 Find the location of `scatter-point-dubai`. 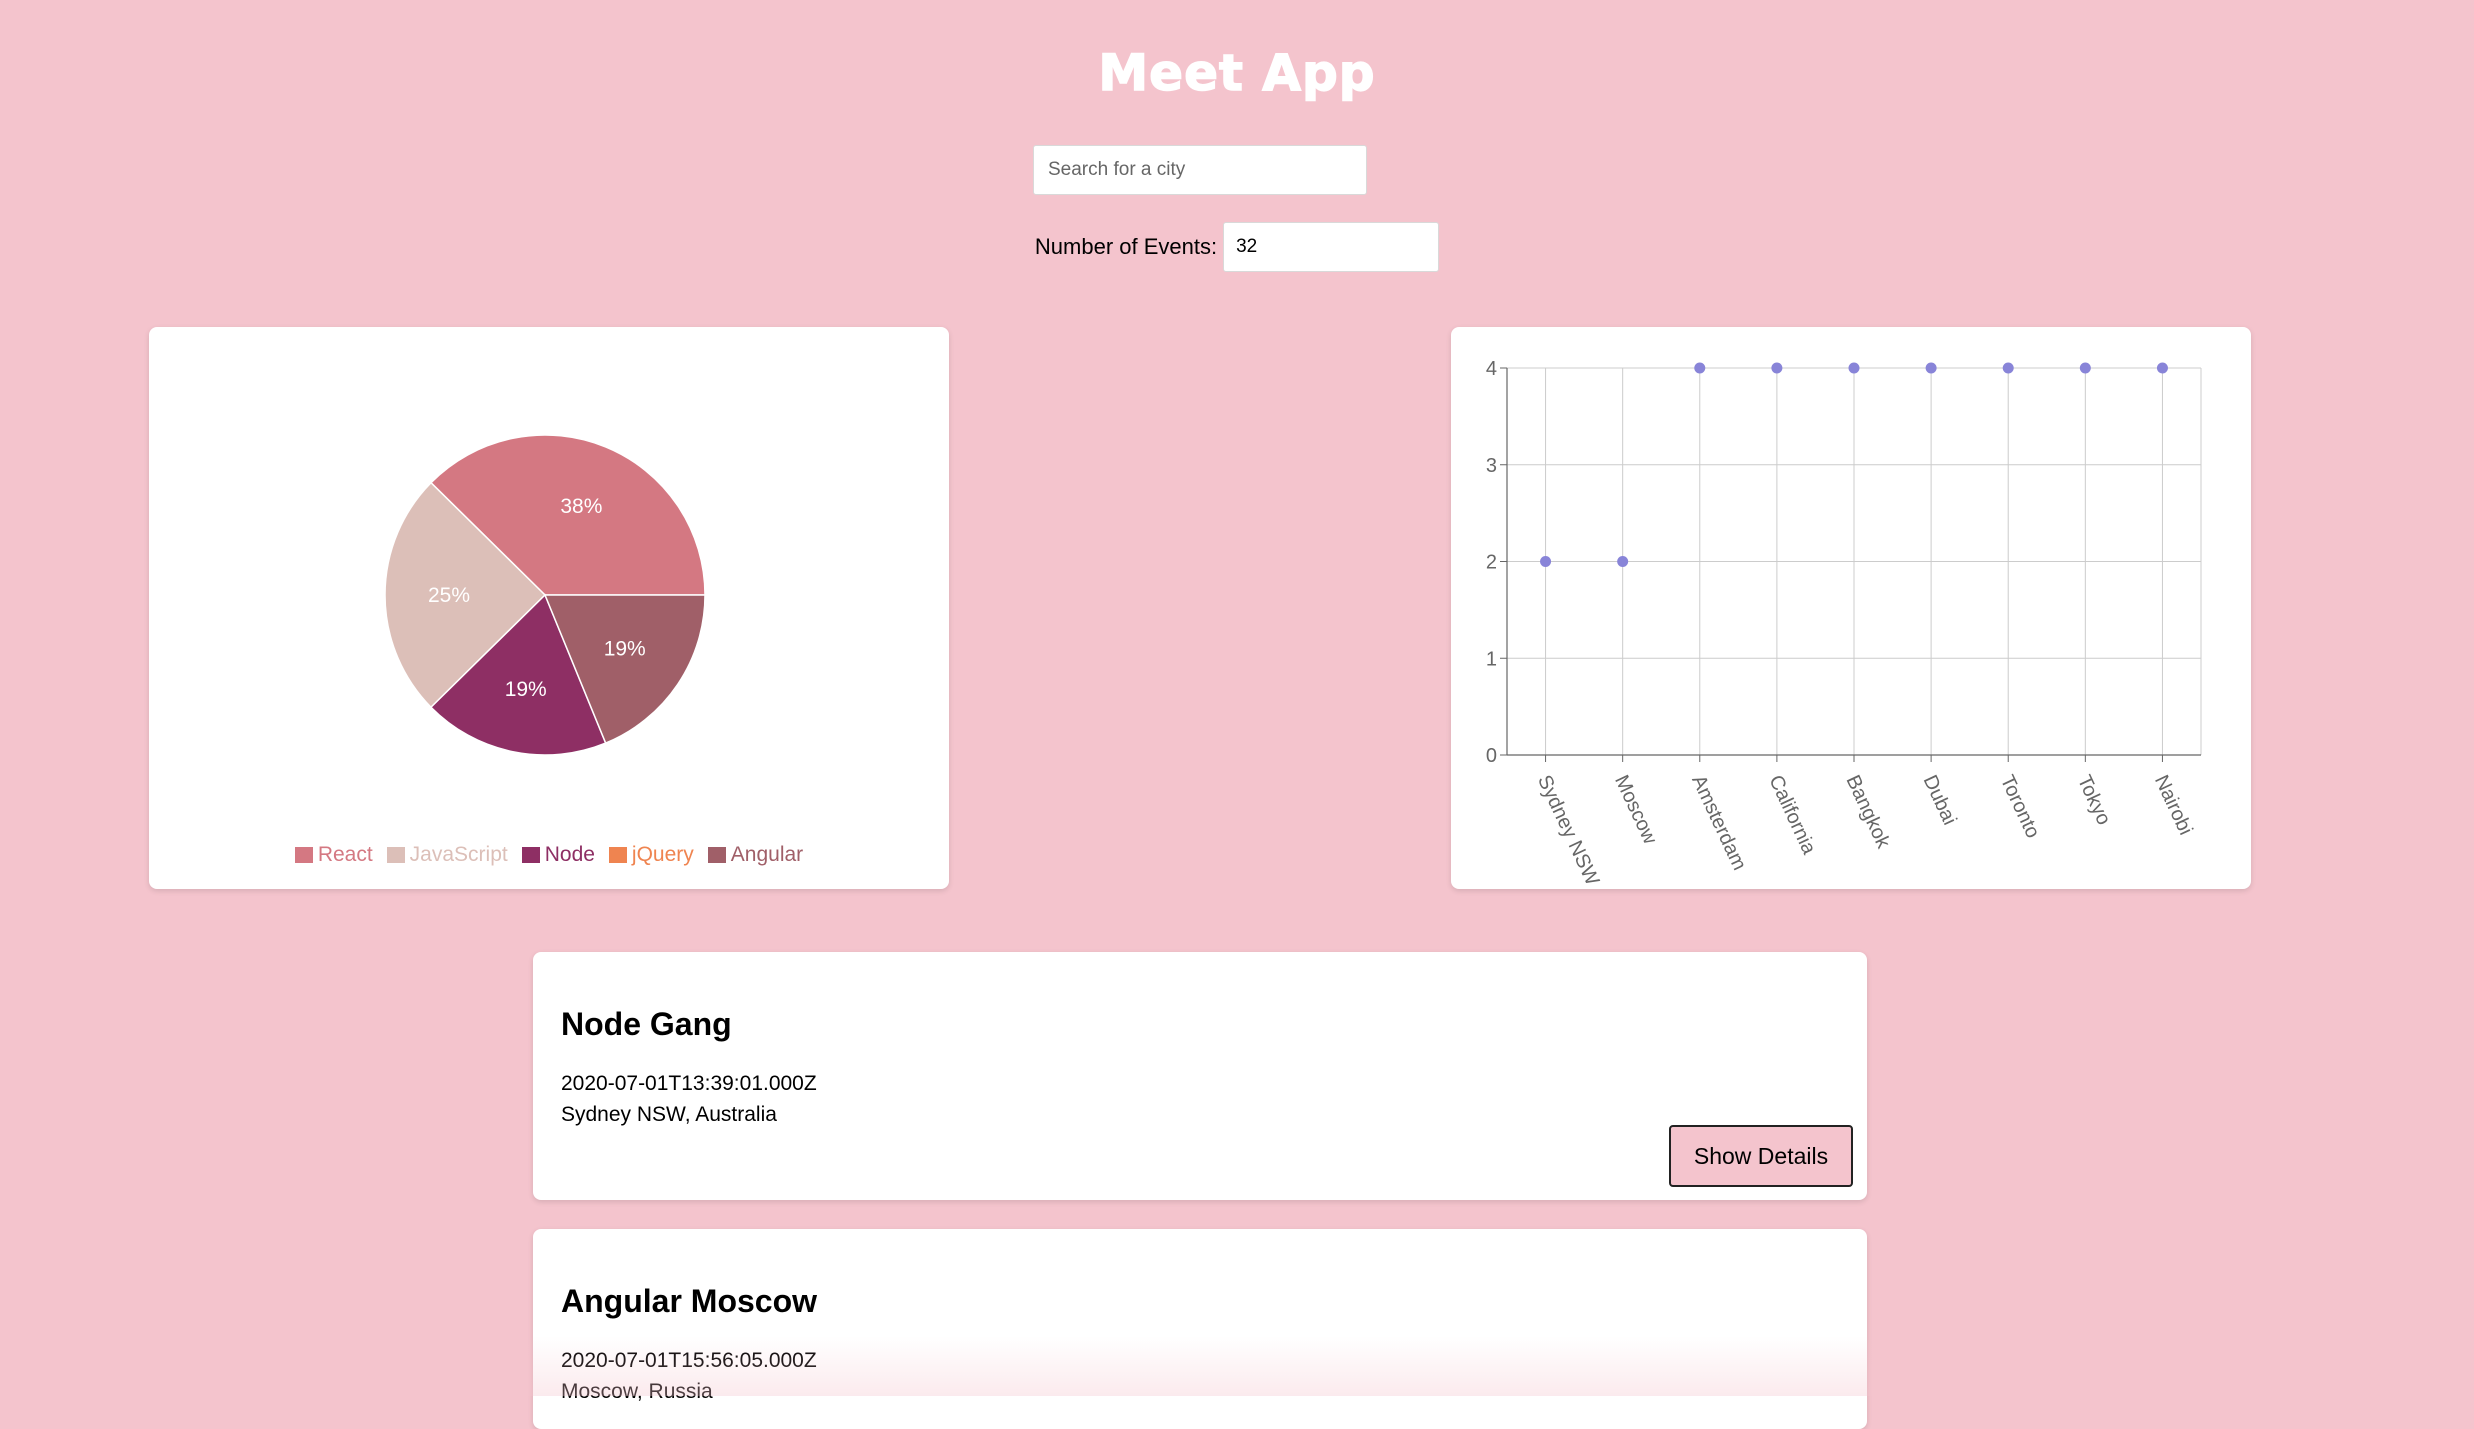

scatter-point-dubai is located at coordinates (1931, 368).